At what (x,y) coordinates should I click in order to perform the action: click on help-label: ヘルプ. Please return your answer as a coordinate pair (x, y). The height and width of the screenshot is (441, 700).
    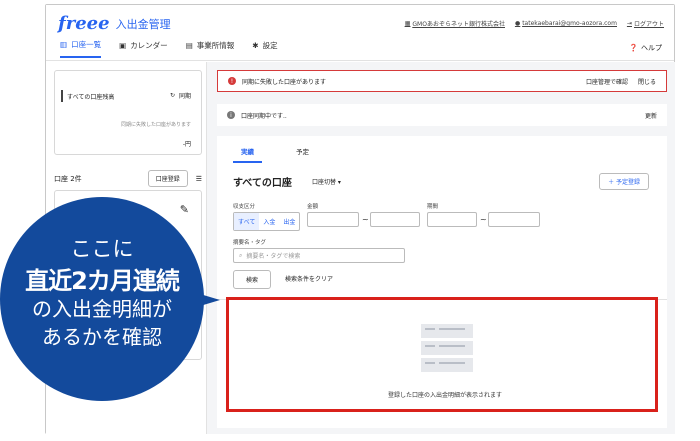
    Looking at the image, I should click on (651, 48).